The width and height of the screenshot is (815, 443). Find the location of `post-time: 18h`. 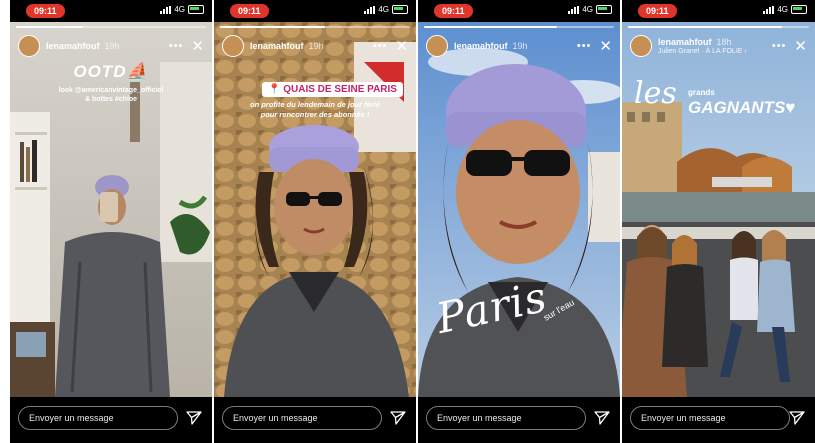

post-time: 18h is located at coordinates (724, 42).